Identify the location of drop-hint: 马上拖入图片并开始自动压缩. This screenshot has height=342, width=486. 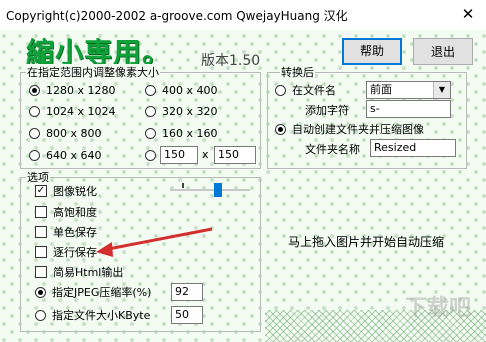
(366, 242).